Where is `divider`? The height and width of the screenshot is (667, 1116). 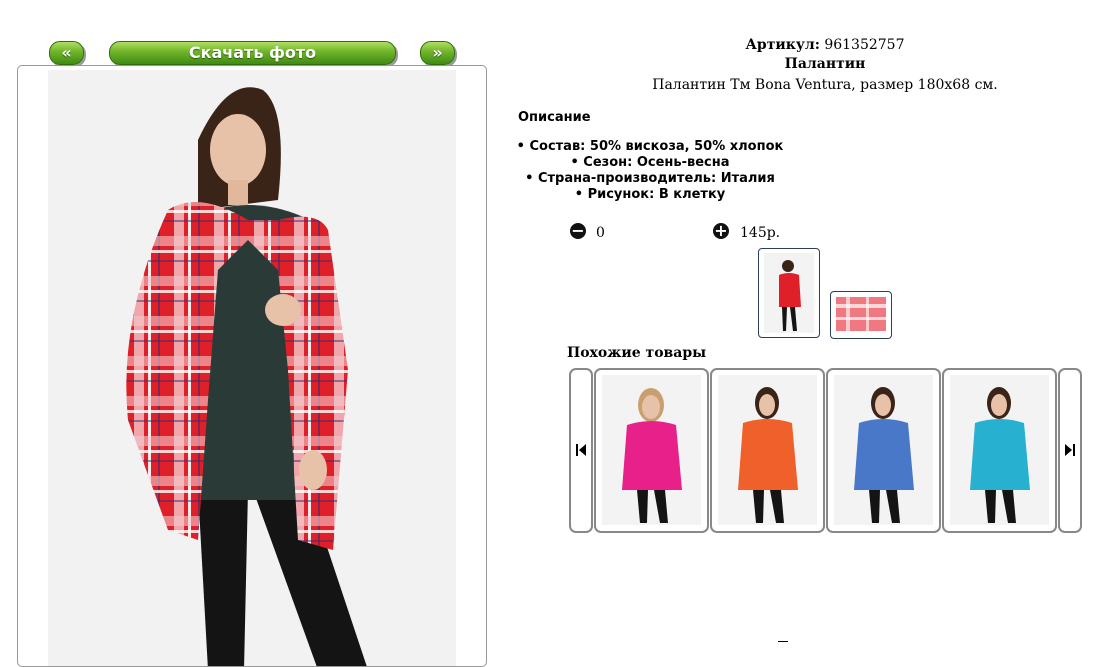
divider is located at coordinates (783, 641).